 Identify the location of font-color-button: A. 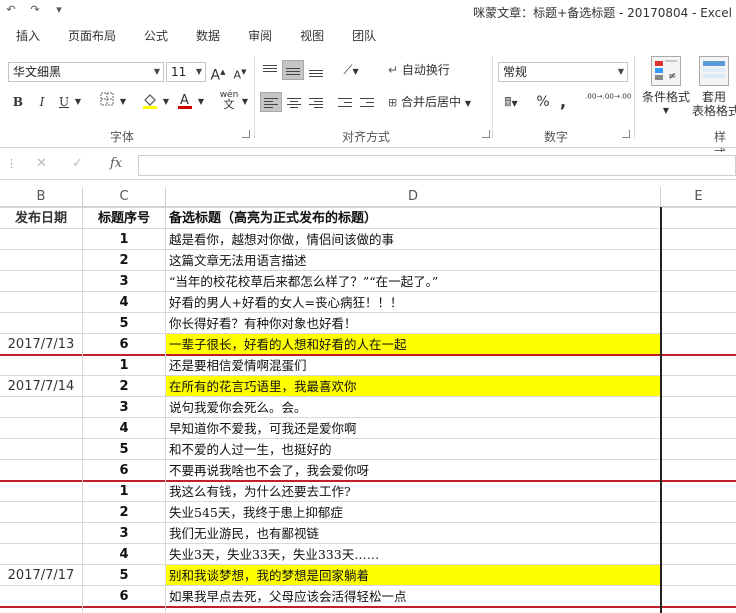
(185, 102).